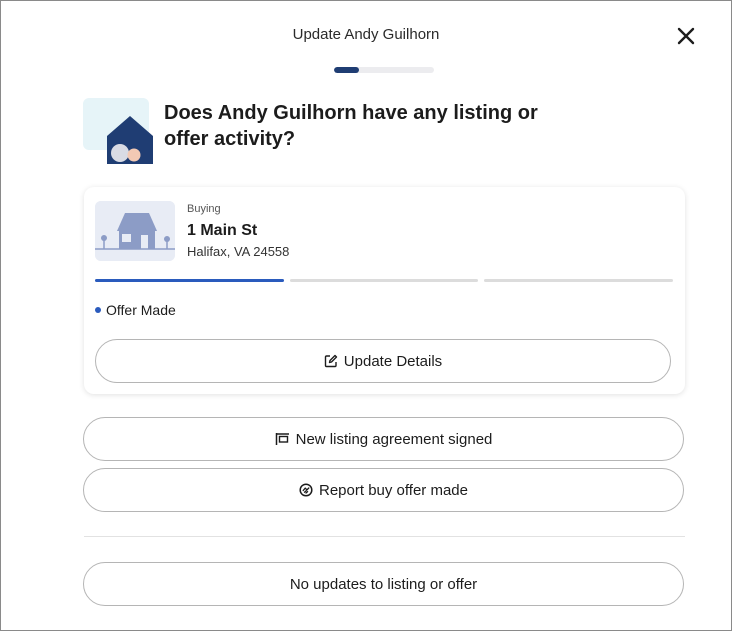 Image resolution: width=732 pixels, height=631 pixels. I want to click on transaction-stepper, so click(384, 280).